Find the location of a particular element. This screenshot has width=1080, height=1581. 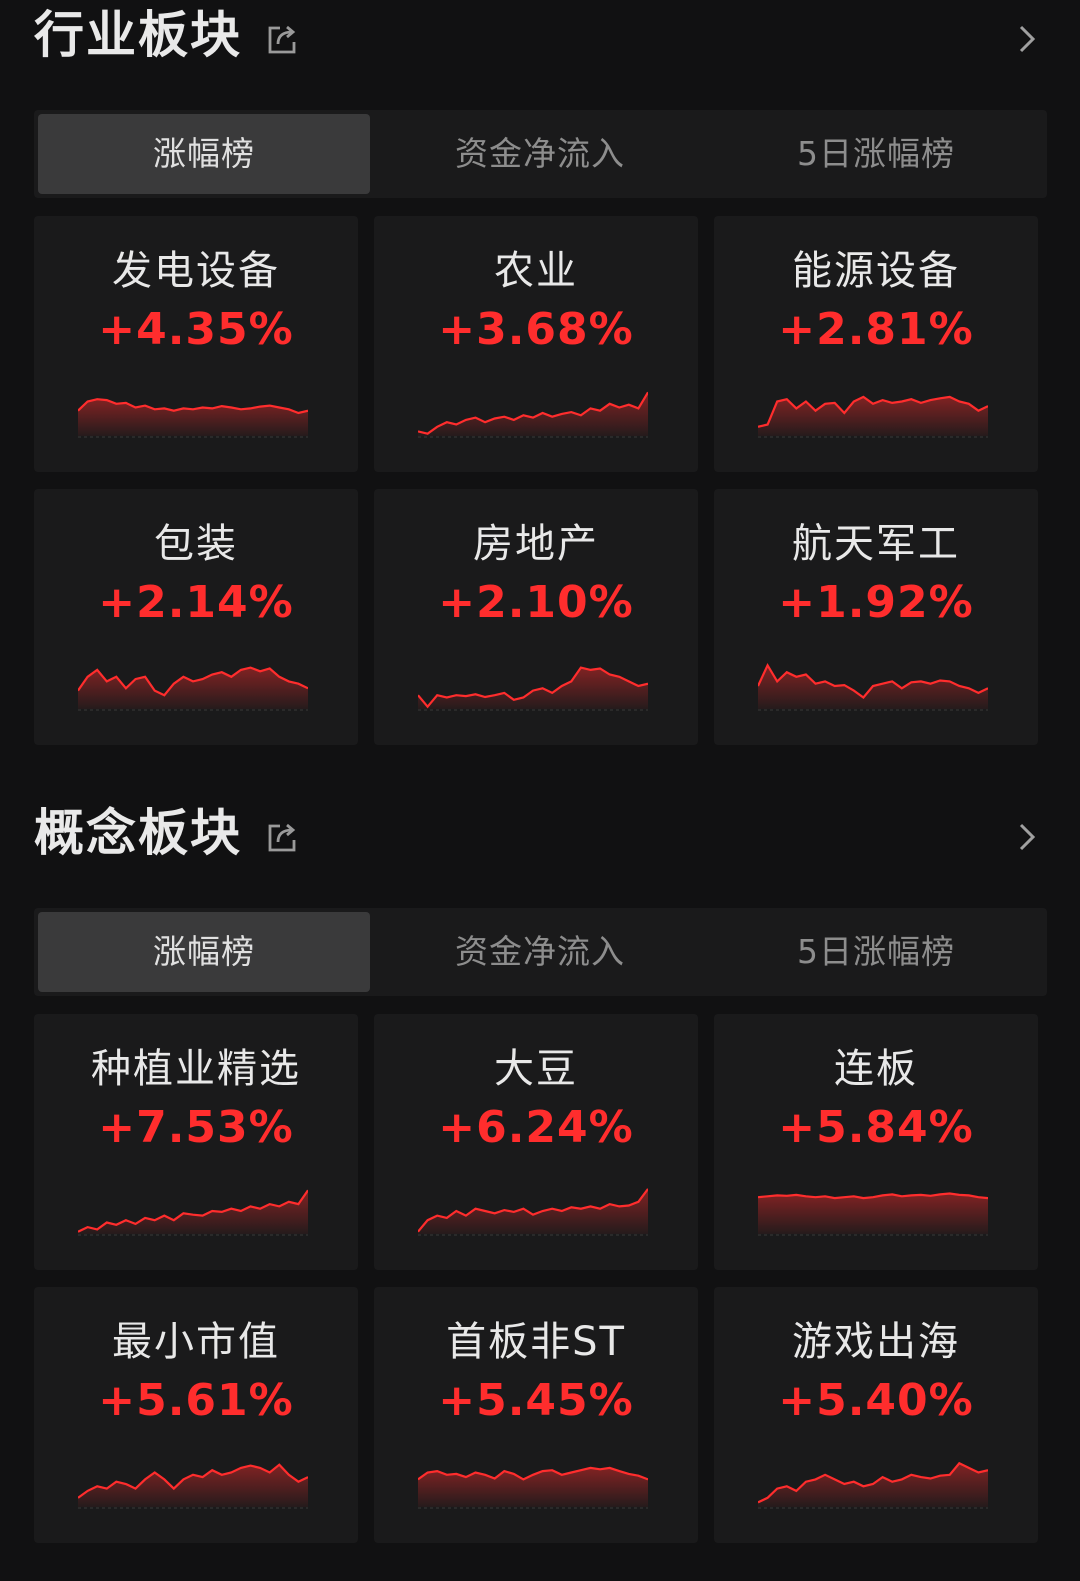

sector-change: +3.68% is located at coordinates (536, 329).